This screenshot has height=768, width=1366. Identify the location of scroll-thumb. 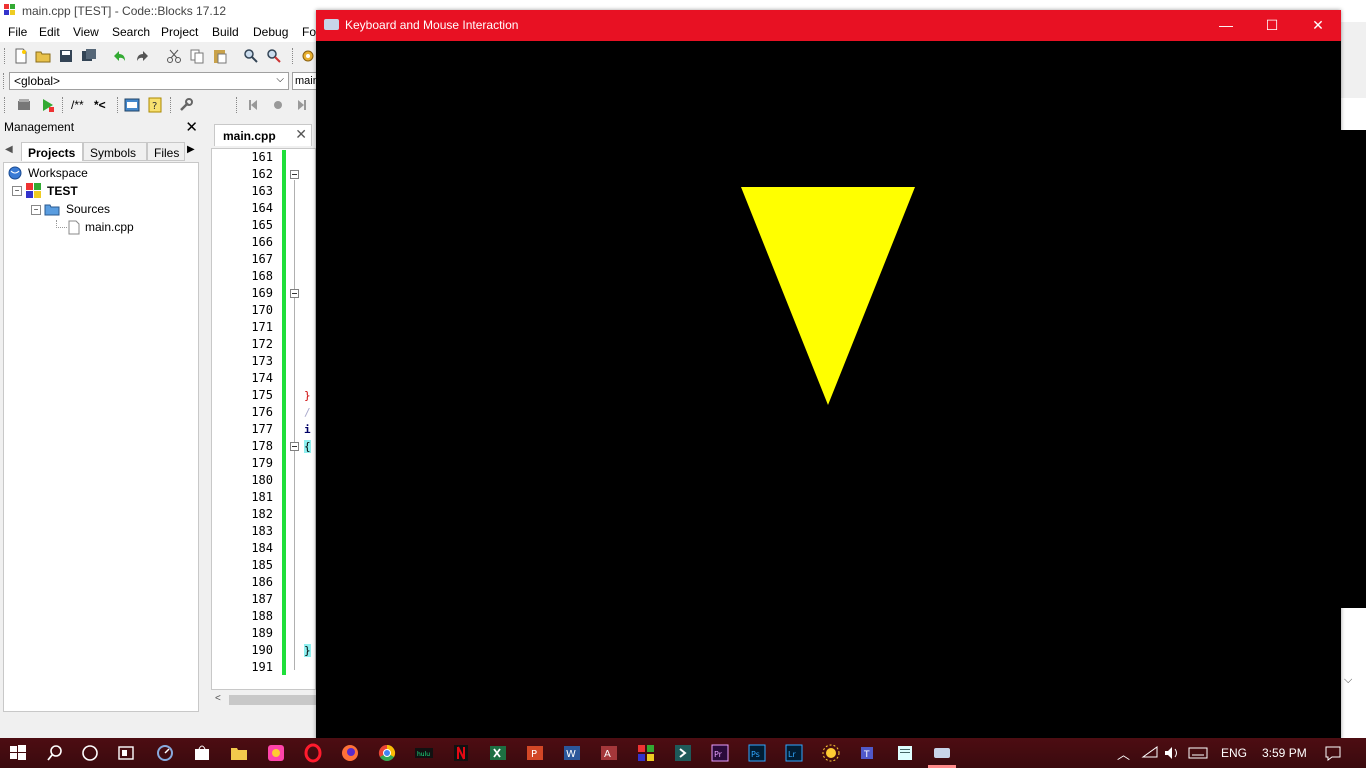
(272, 700).